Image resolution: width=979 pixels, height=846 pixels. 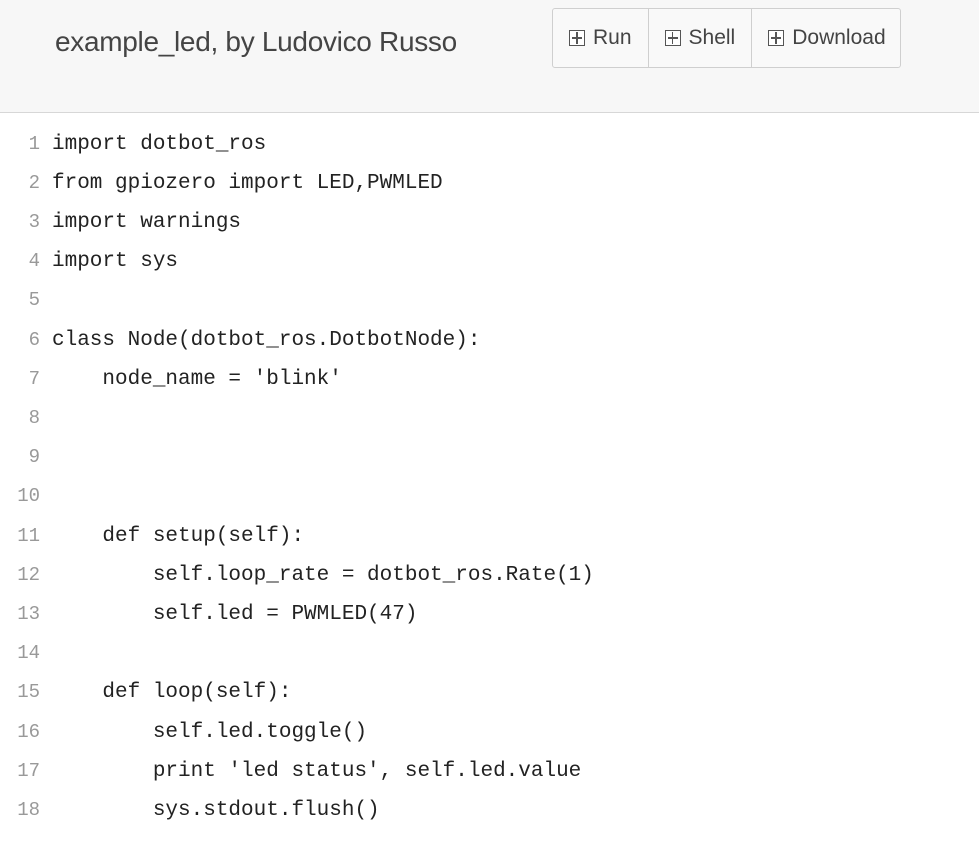 I want to click on line-number: 3, so click(x=34, y=222).